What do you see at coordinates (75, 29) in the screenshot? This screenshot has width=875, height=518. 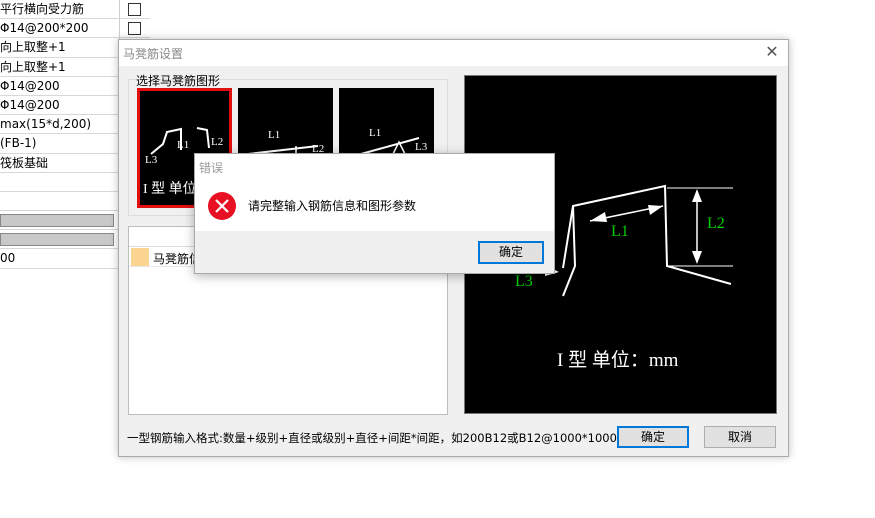 I see `grid-row: Φ14@200*200` at bounding box center [75, 29].